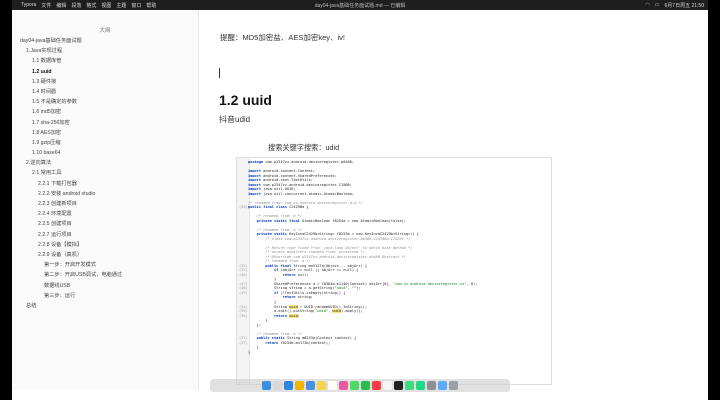 This screenshot has height=400, width=720. Describe the element at coordinates (254, 324) in the screenshot. I see `code-token: };` at that location.